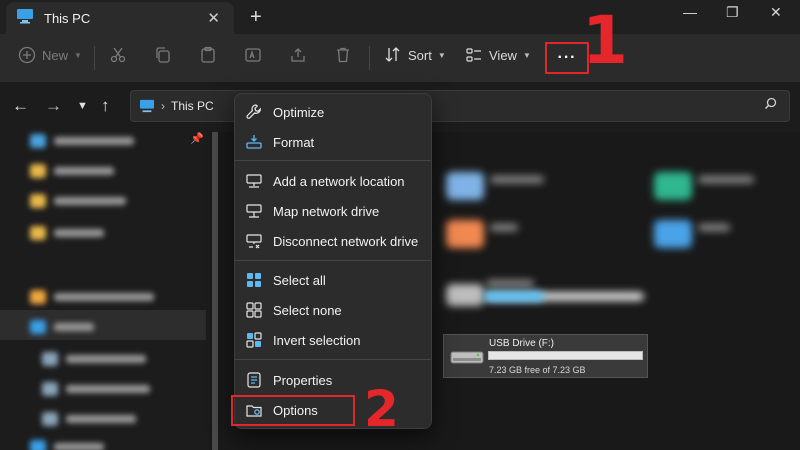  I want to click on menu-item-map-network-drive: Map network drive, so click(333, 211).